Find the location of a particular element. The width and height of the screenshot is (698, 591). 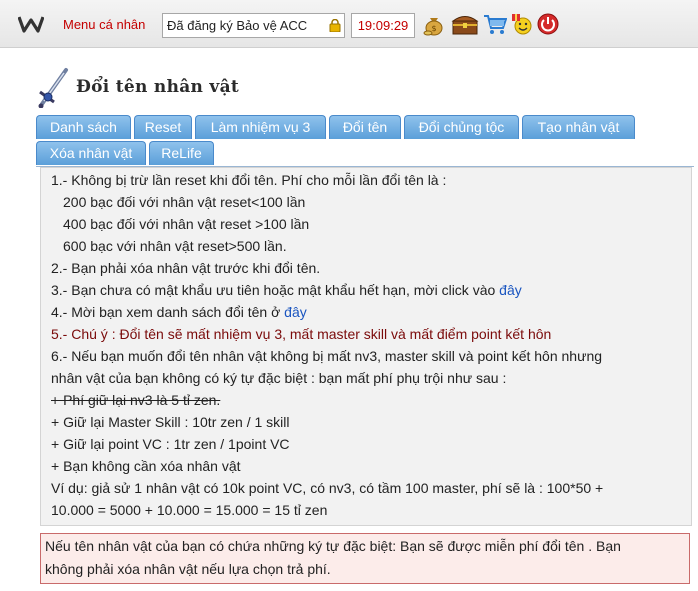

tab-relife: ReLife is located at coordinates (181, 153).